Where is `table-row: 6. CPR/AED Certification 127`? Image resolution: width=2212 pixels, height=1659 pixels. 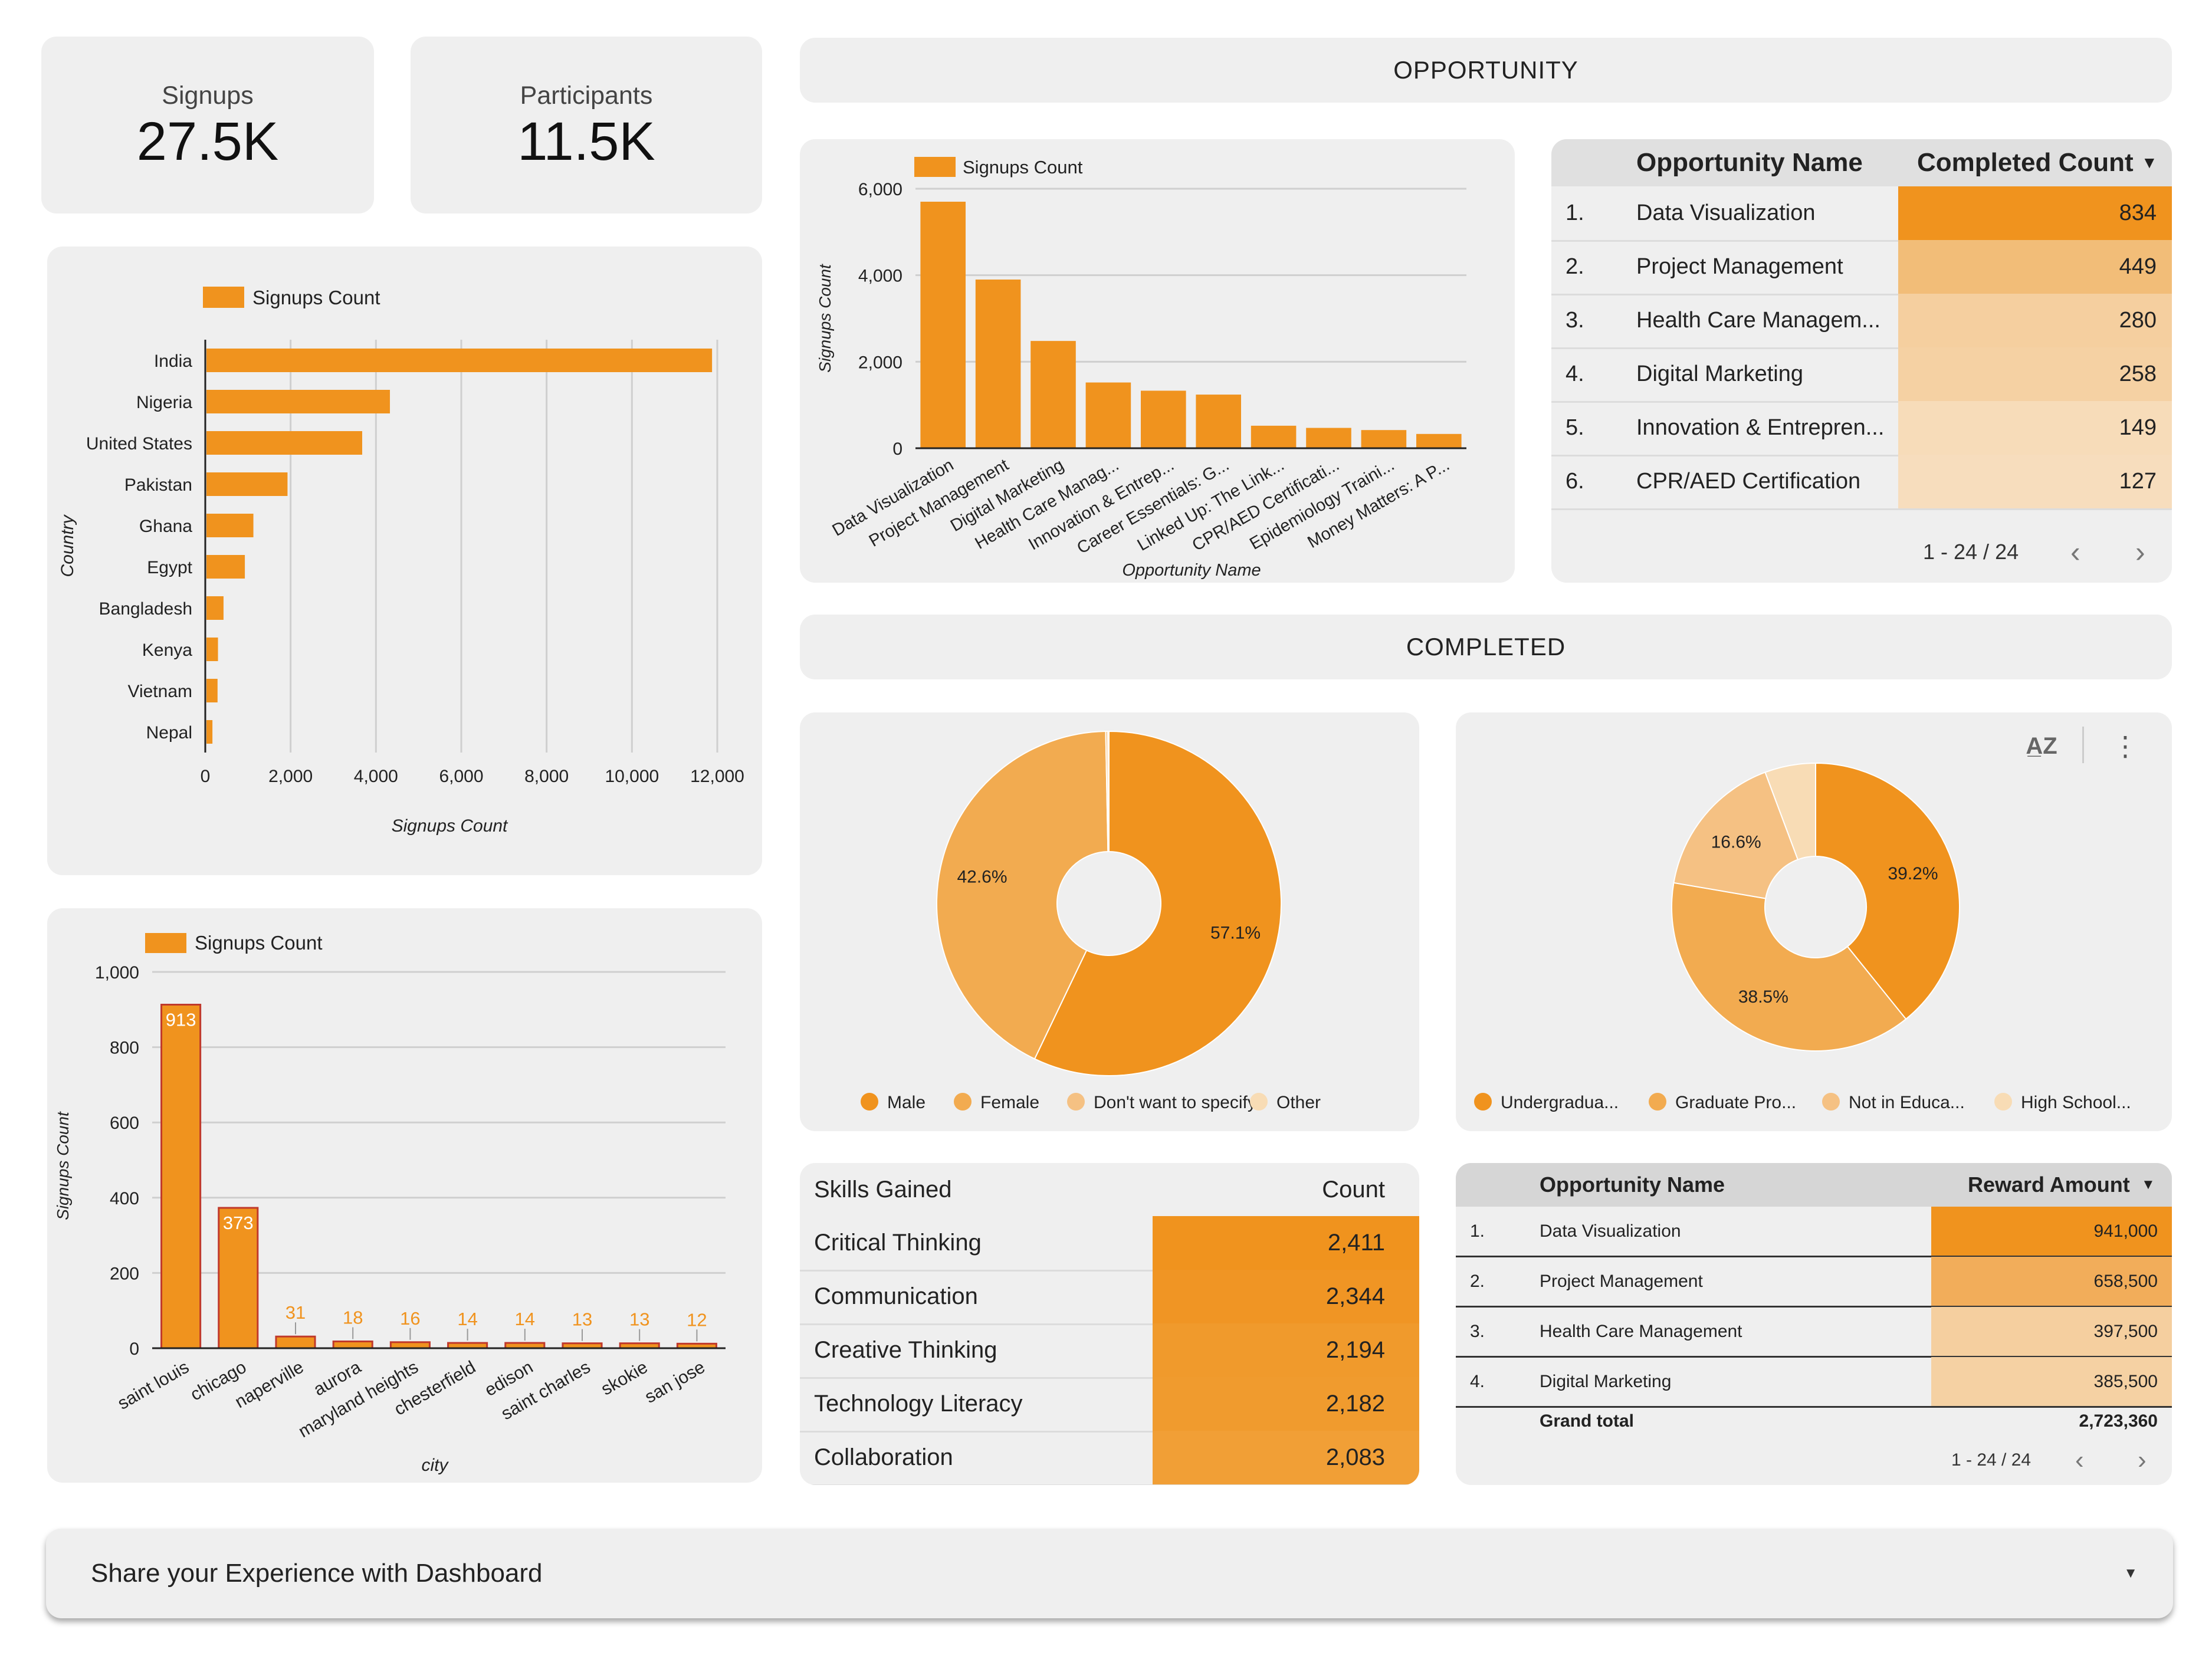
table-row: 6. CPR/AED Certification 127 is located at coordinates (1861, 483).